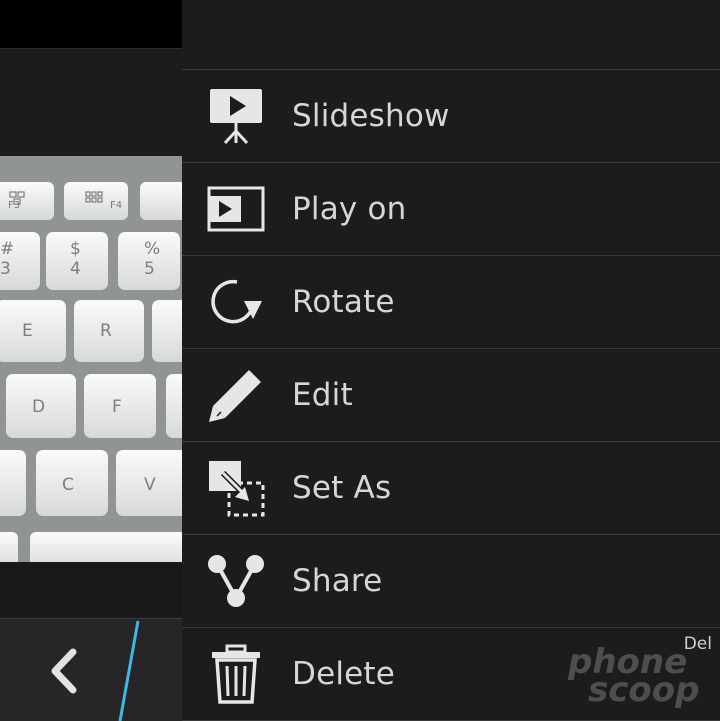 The width and height of the screenshot is (720, 721). I want to click on menu-item-edit: Edit, so click(451, 395).